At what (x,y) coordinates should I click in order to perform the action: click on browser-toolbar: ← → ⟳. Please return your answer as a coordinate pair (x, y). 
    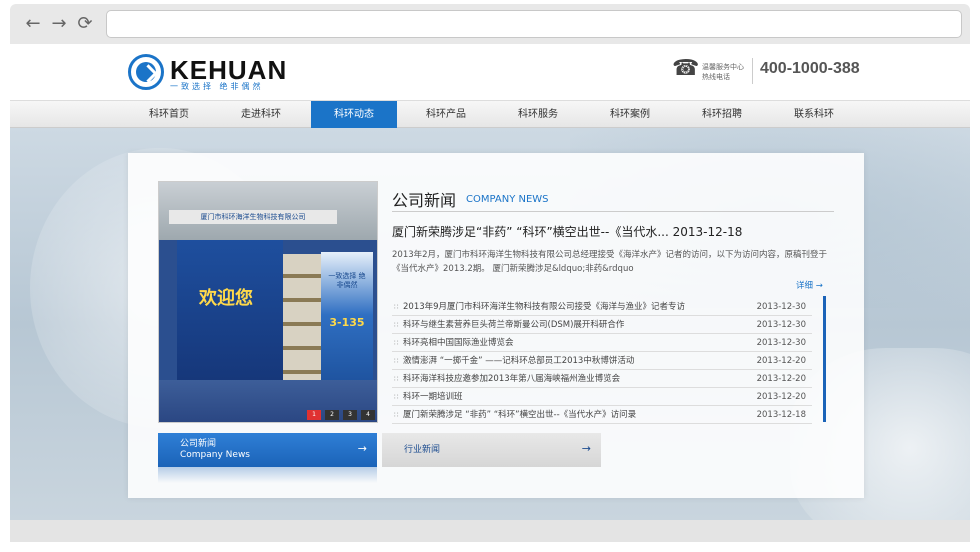
    Looking at the image, I should click on (490, 24).